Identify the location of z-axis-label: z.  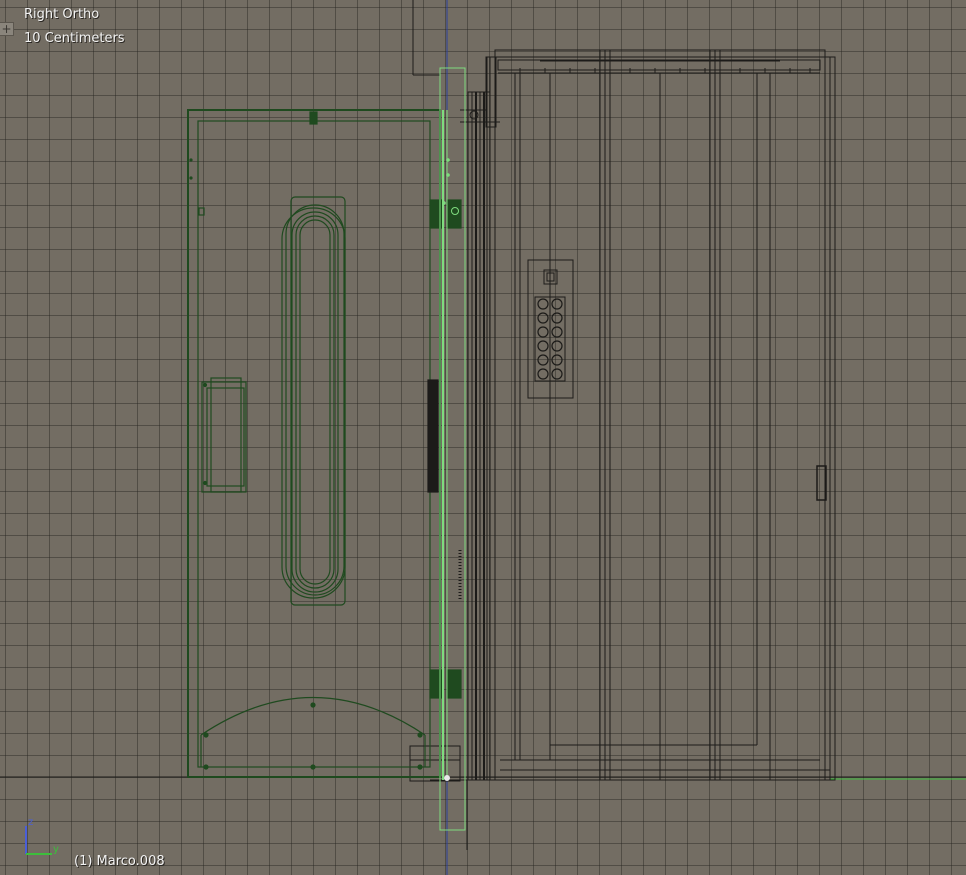
(30, 822).